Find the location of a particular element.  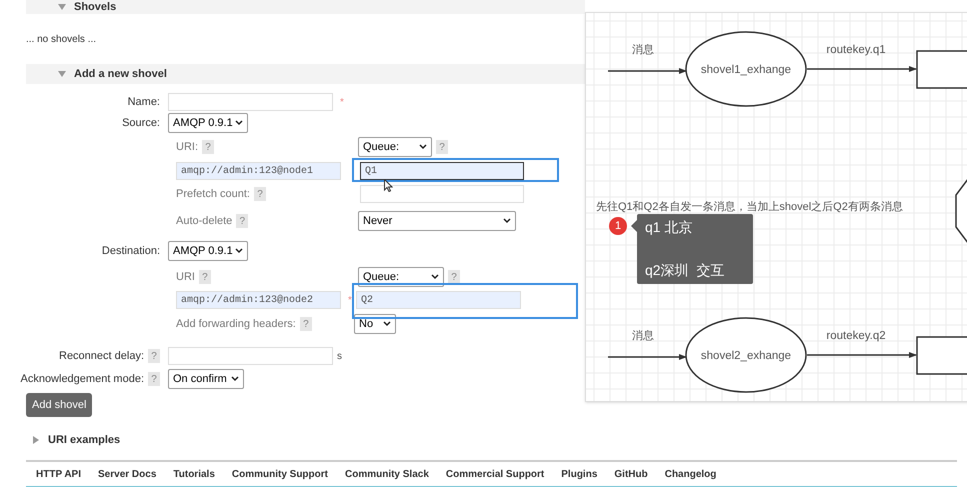

field-label: URI is located at coordinates (185, 277).